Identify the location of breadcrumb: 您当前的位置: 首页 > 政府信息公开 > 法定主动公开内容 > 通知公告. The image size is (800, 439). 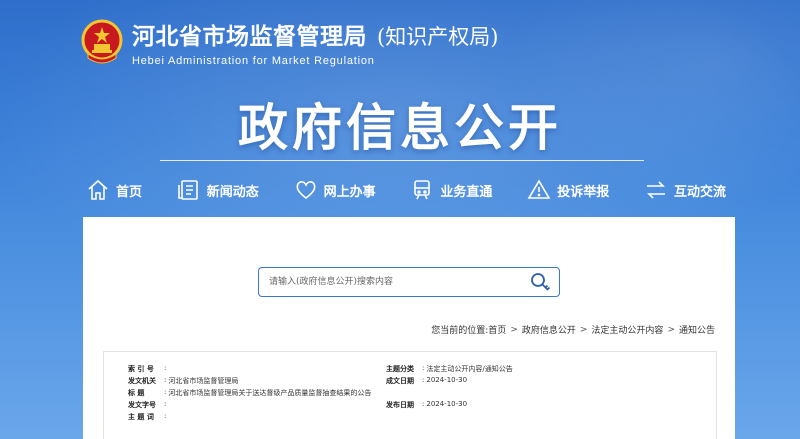
(573, 330).